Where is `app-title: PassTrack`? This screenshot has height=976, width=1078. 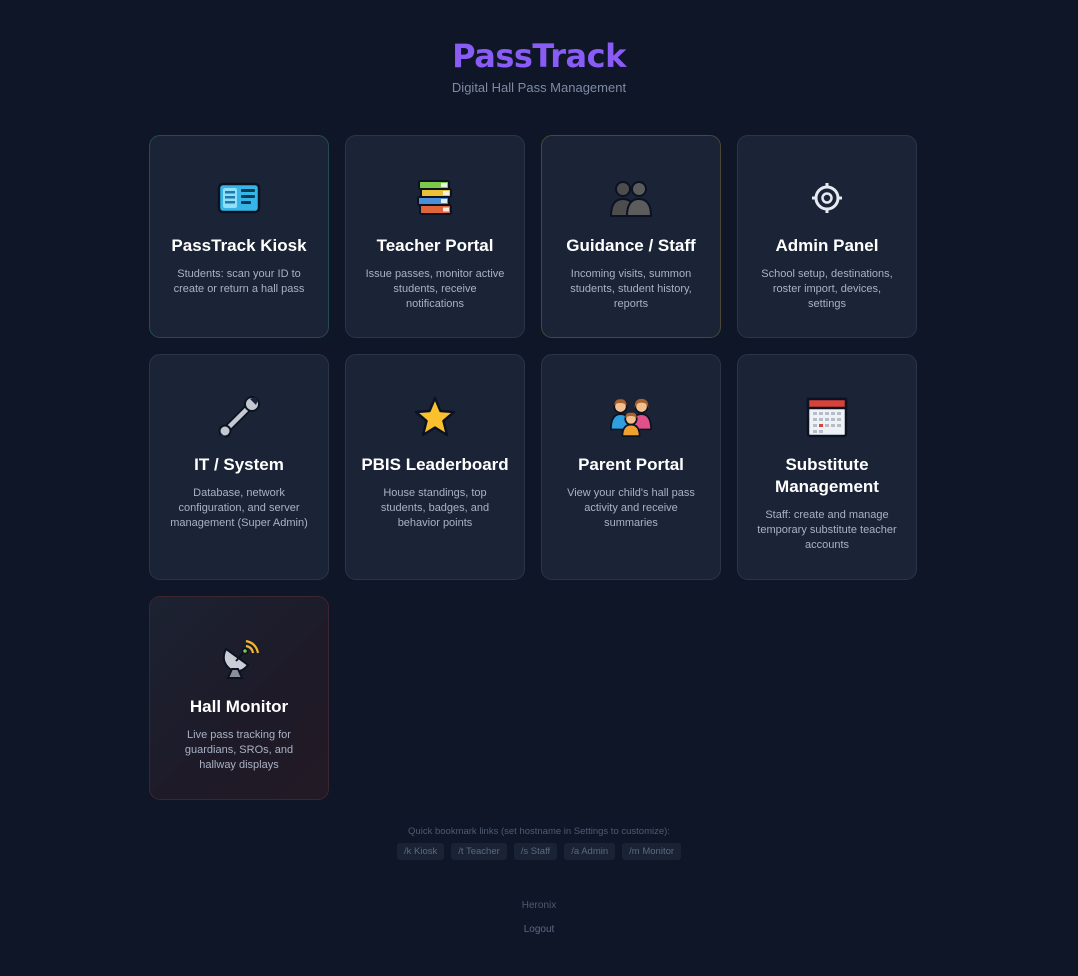 app-title: PassTrack is located at coordinates (539, 56).